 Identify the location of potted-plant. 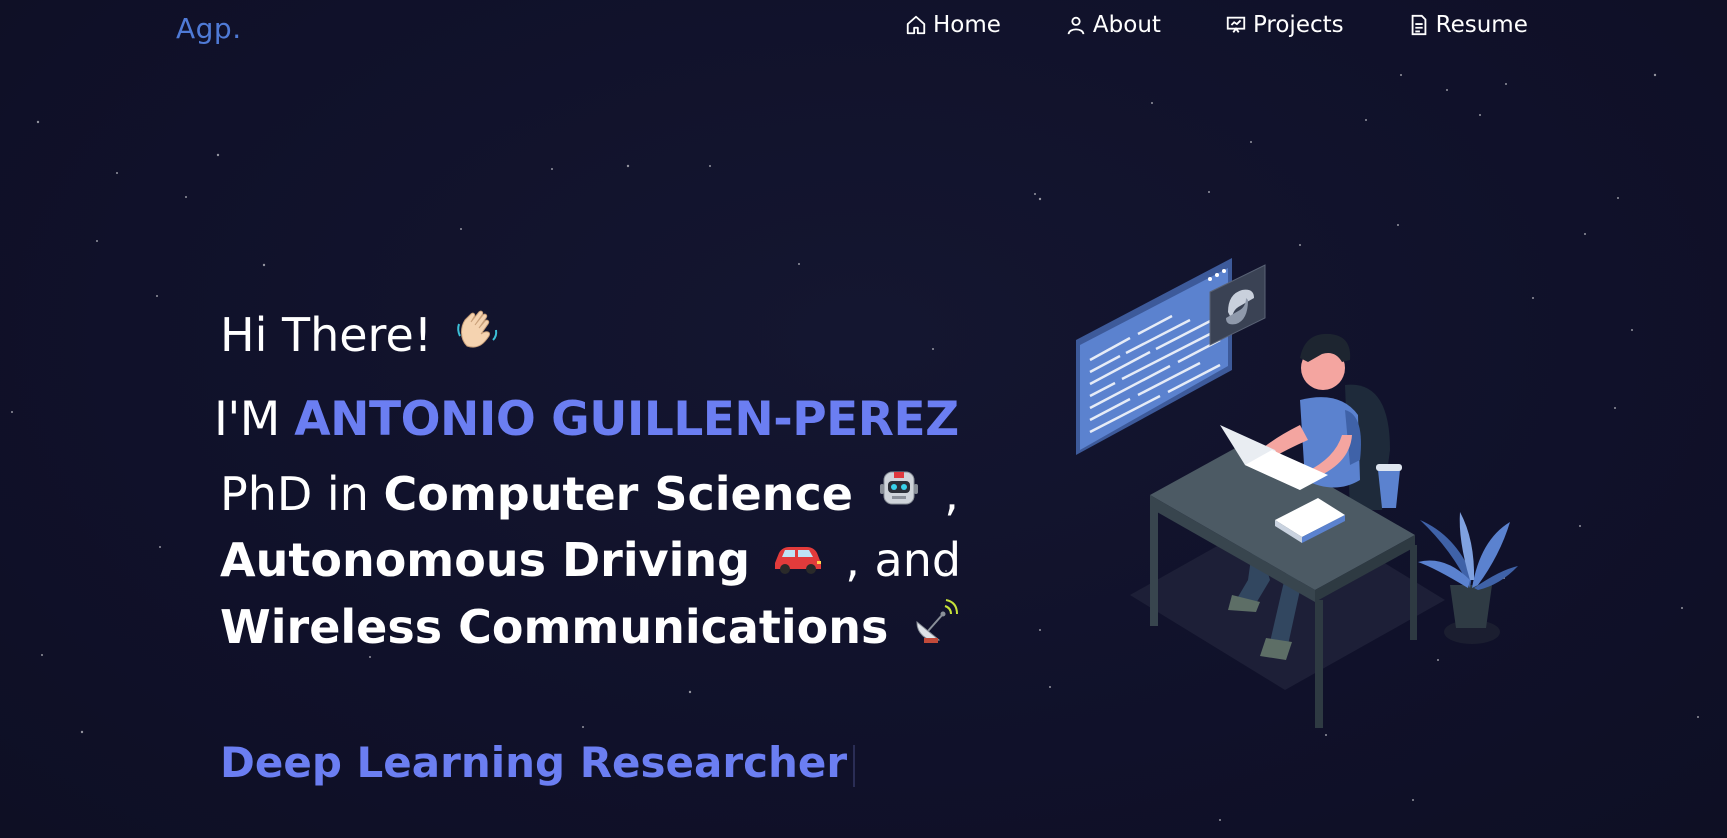
(1468, 578).